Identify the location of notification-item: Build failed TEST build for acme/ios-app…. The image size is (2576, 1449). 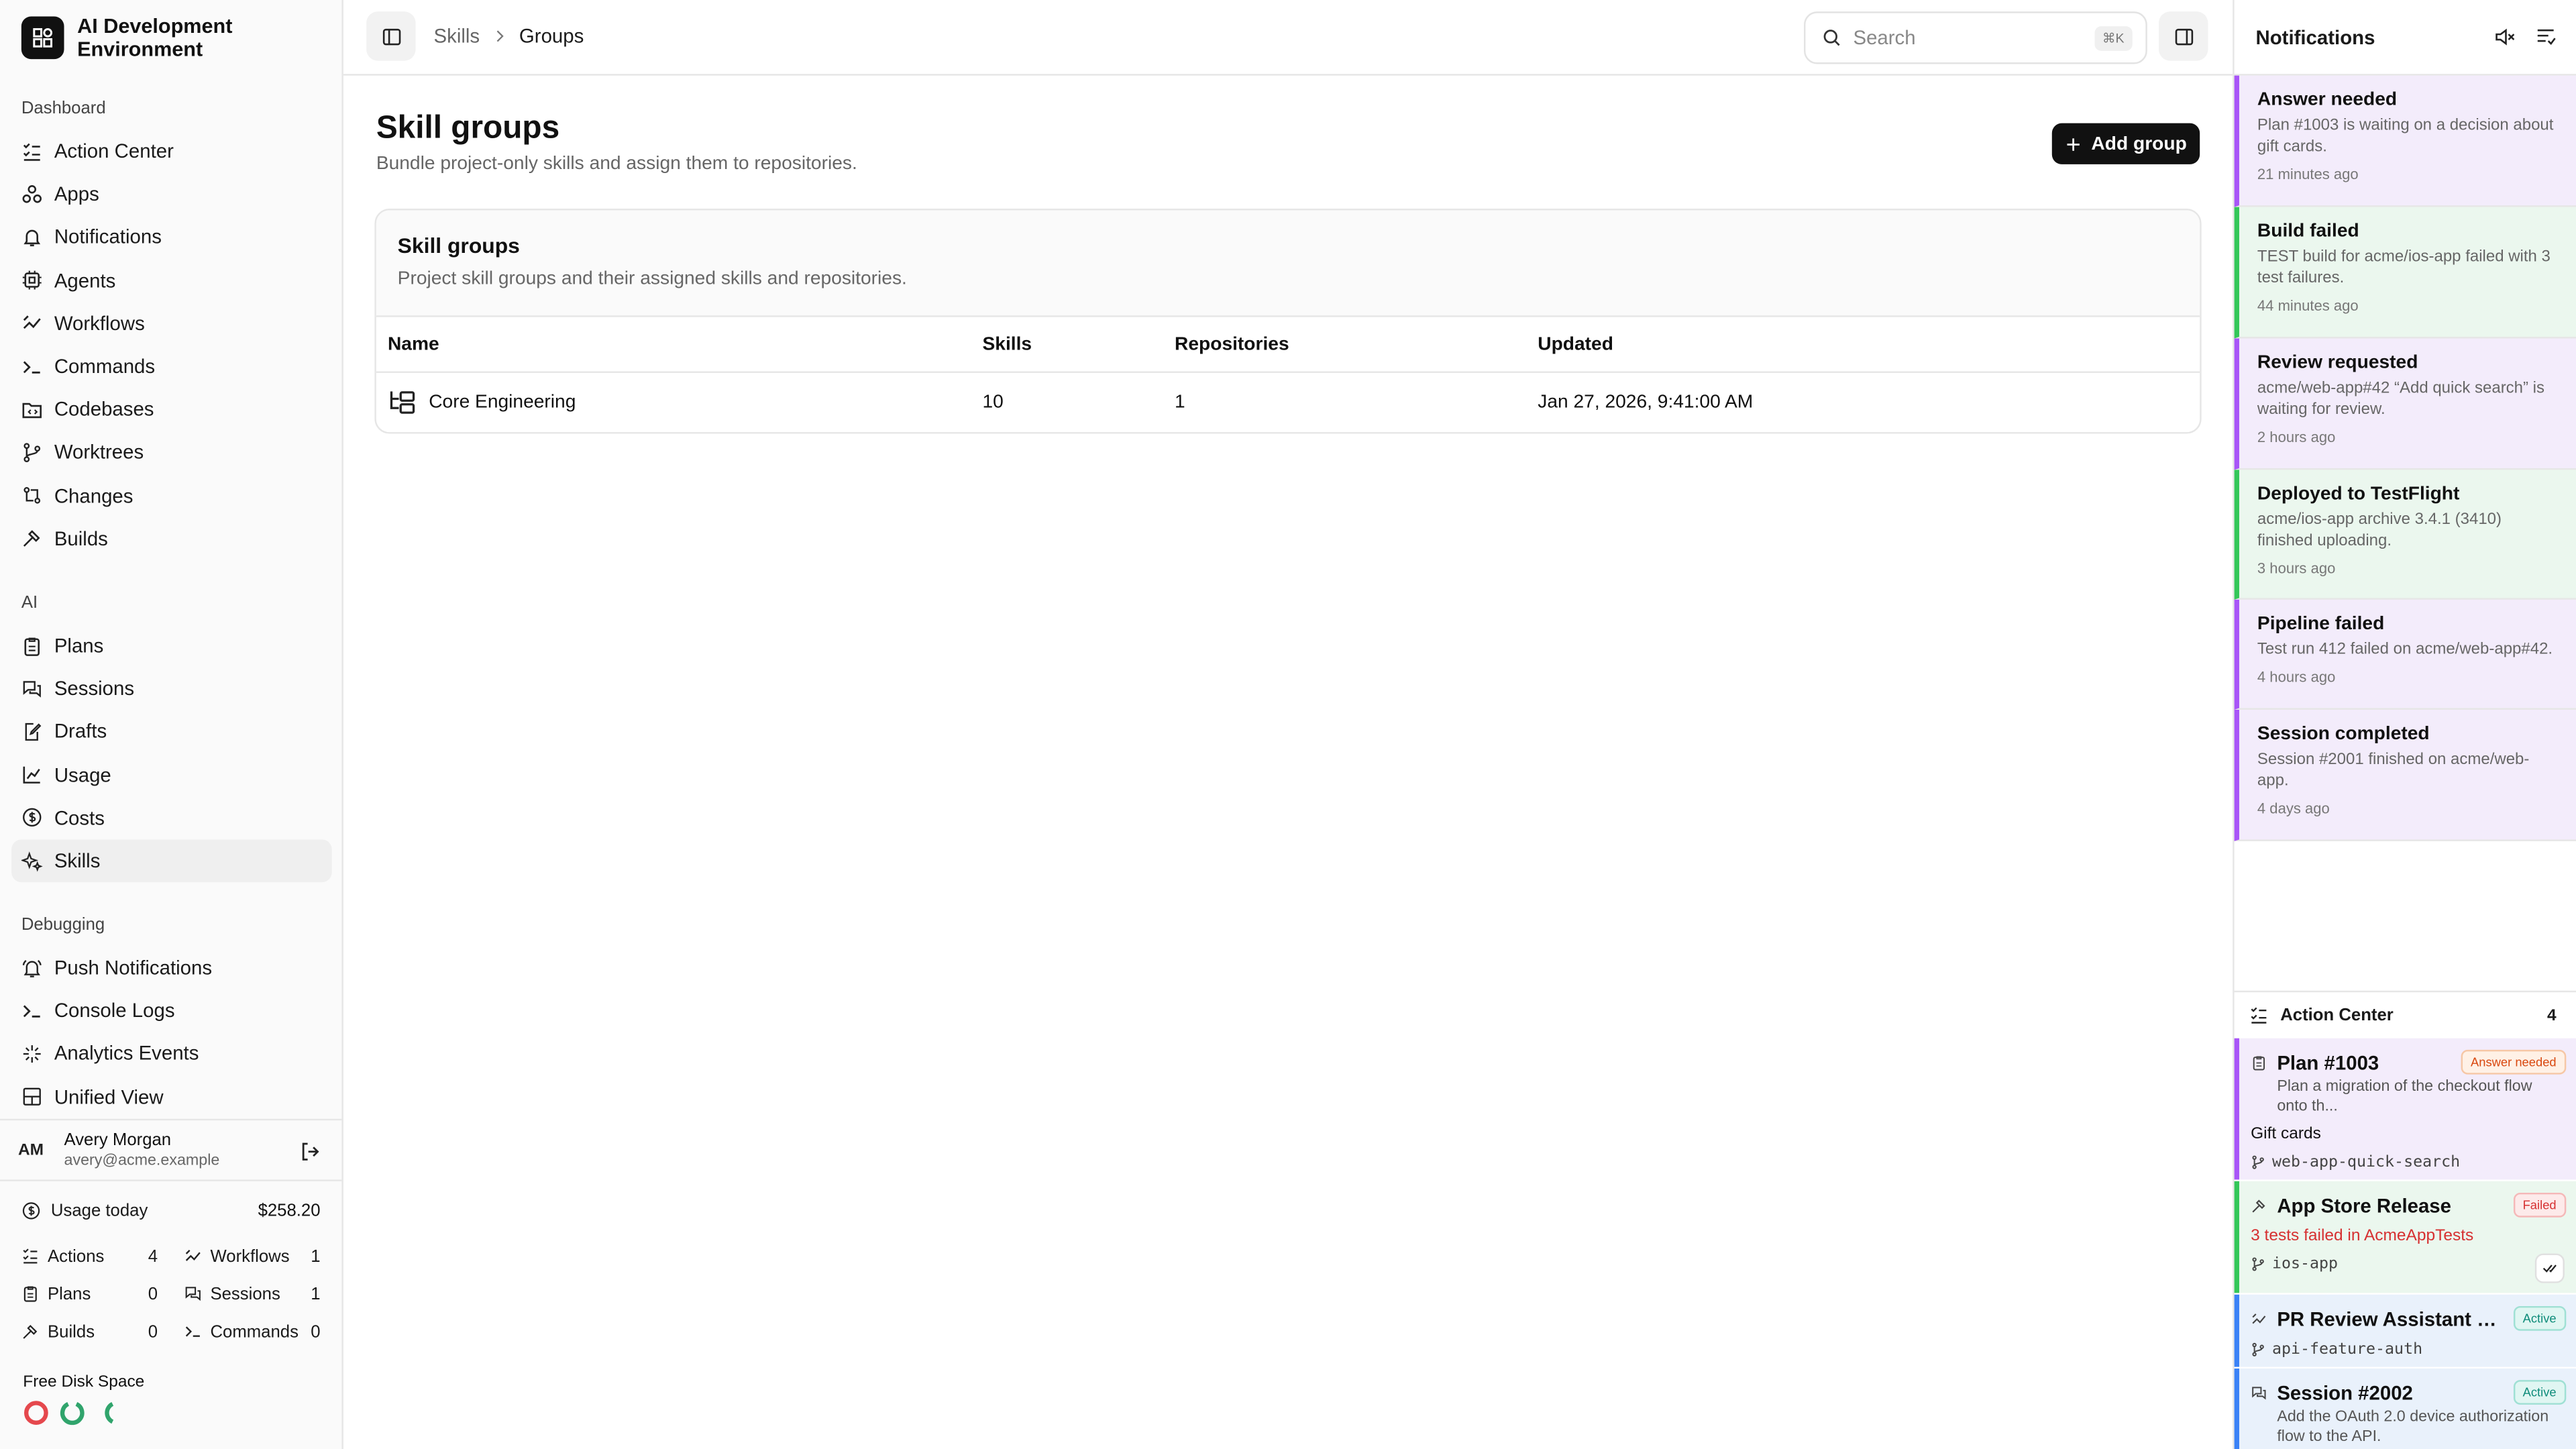
(2405, 273).